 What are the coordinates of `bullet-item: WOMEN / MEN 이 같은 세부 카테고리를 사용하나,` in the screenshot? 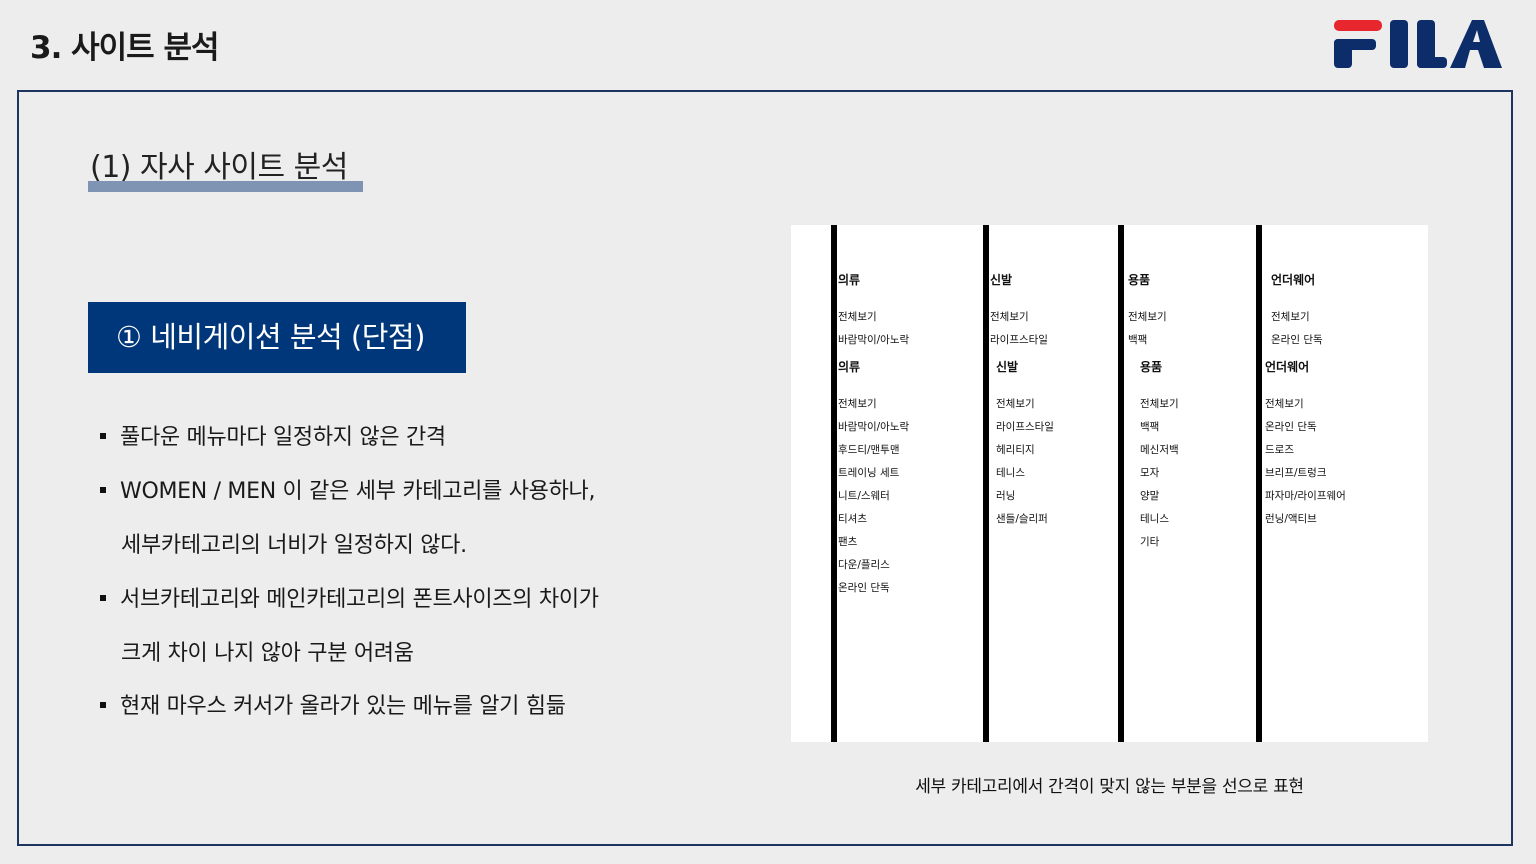 It's located at (347, 489).